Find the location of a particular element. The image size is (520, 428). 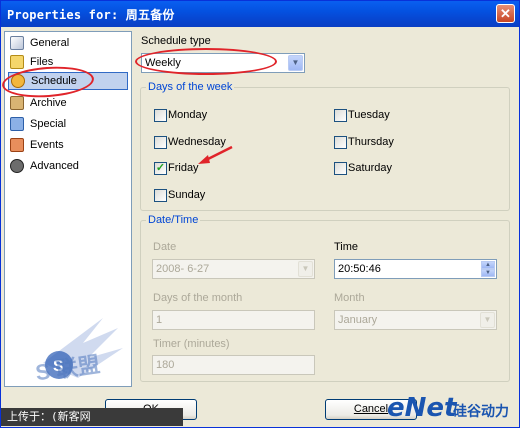

files-icon is located at coordinates (17, 62).